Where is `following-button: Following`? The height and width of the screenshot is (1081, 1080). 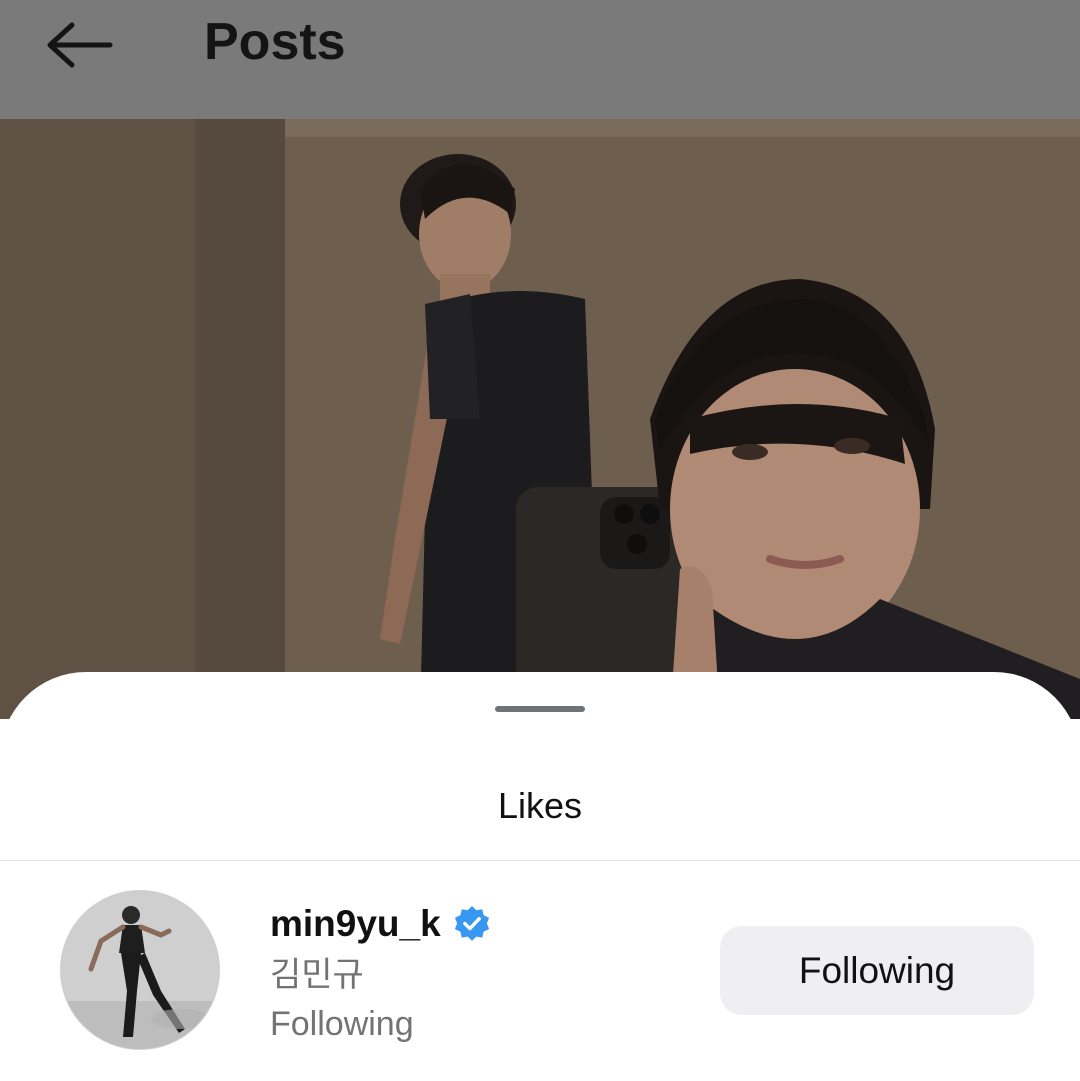
following-button: Following is located at coordinates (877, 970).